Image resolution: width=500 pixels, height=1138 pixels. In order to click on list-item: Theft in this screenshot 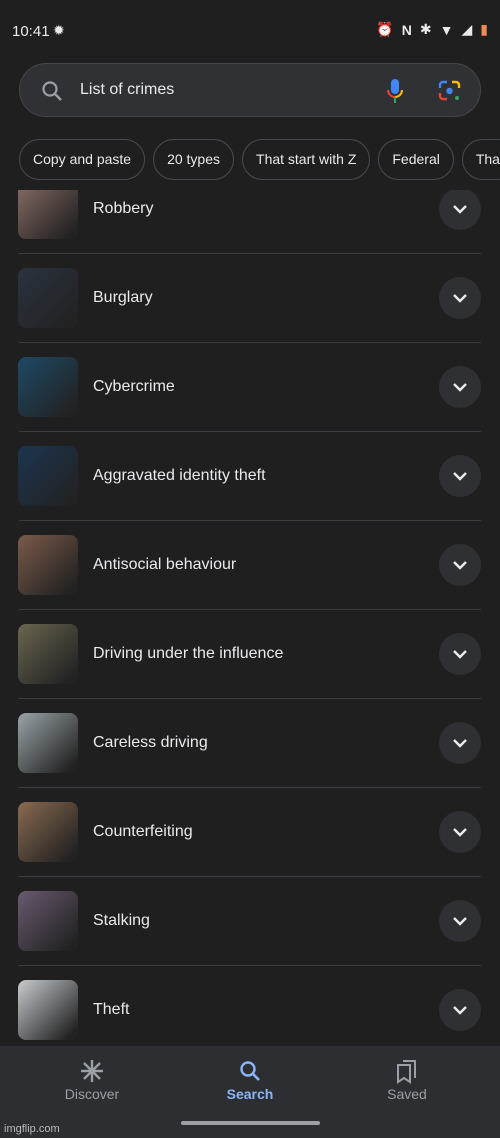, I will do `click(249, 1006)`.